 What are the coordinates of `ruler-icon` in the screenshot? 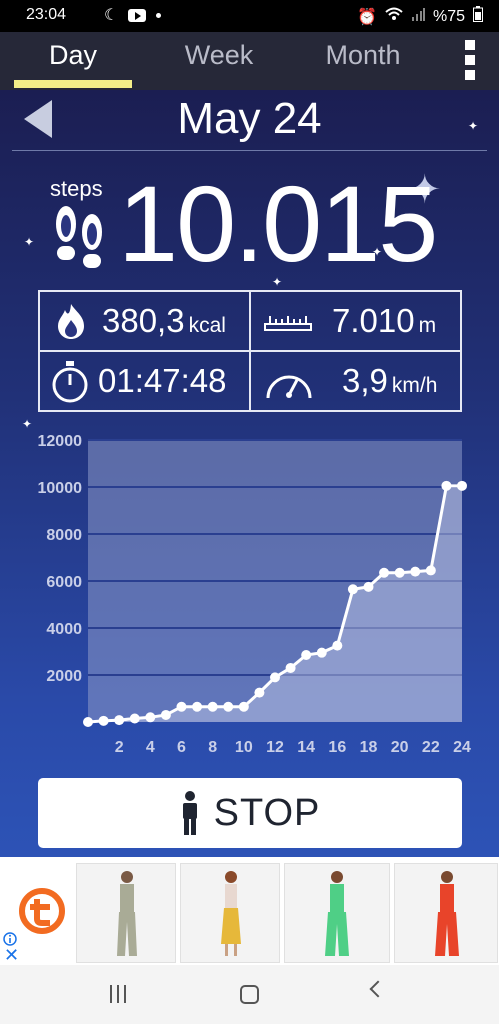 It's located at (288, 323).